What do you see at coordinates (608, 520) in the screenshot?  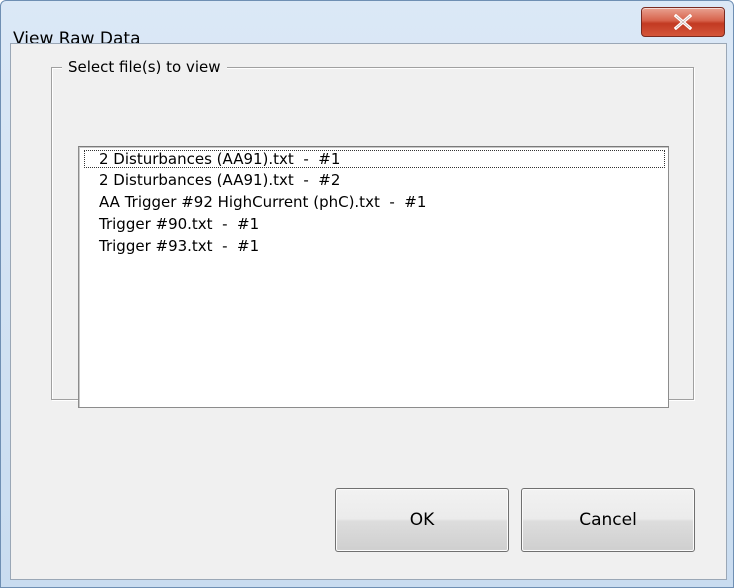 I see `cancel-button: Cancel` at bounding box center [608, 520].